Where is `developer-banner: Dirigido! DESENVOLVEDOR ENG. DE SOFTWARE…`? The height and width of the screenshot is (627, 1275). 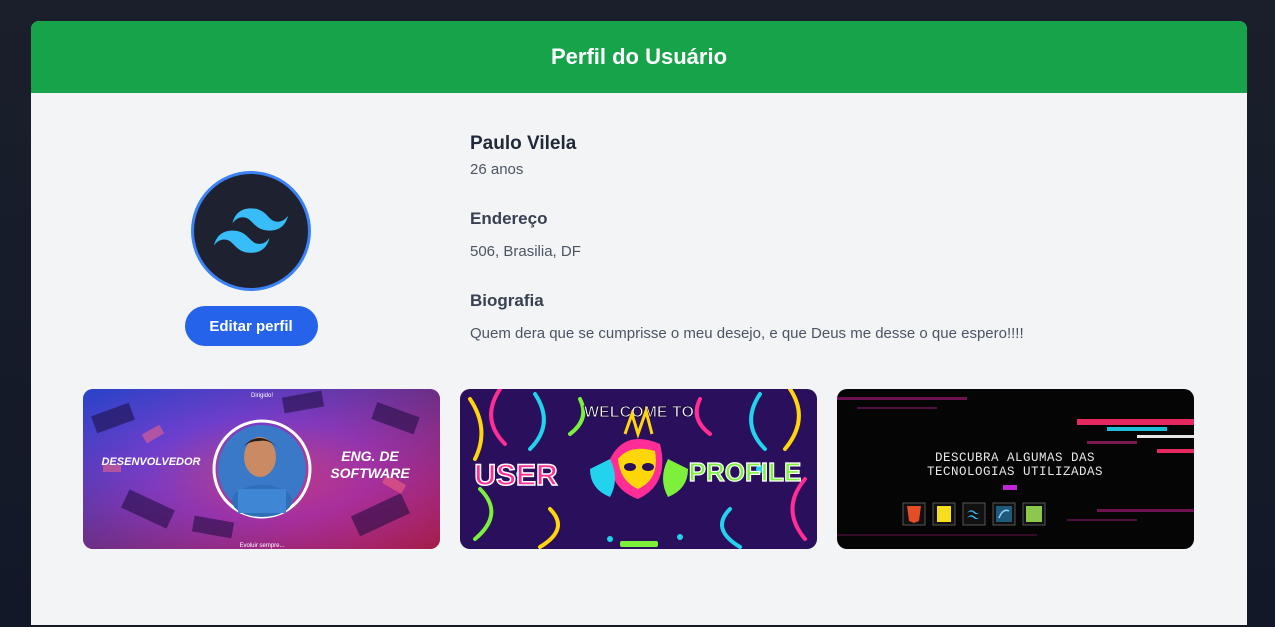
developer-banner: Dirigido! DESENVOLVEDOR ENG. DE SOFTWARE… is located at coordinates (261, 469).